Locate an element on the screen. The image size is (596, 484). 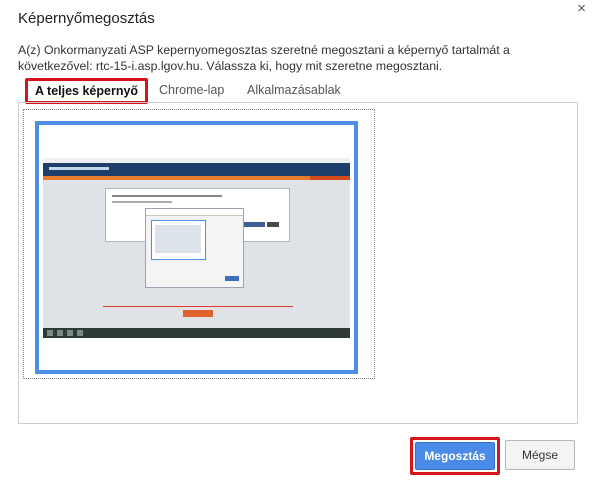
close-icon: × is located at coordinates (581, 8).